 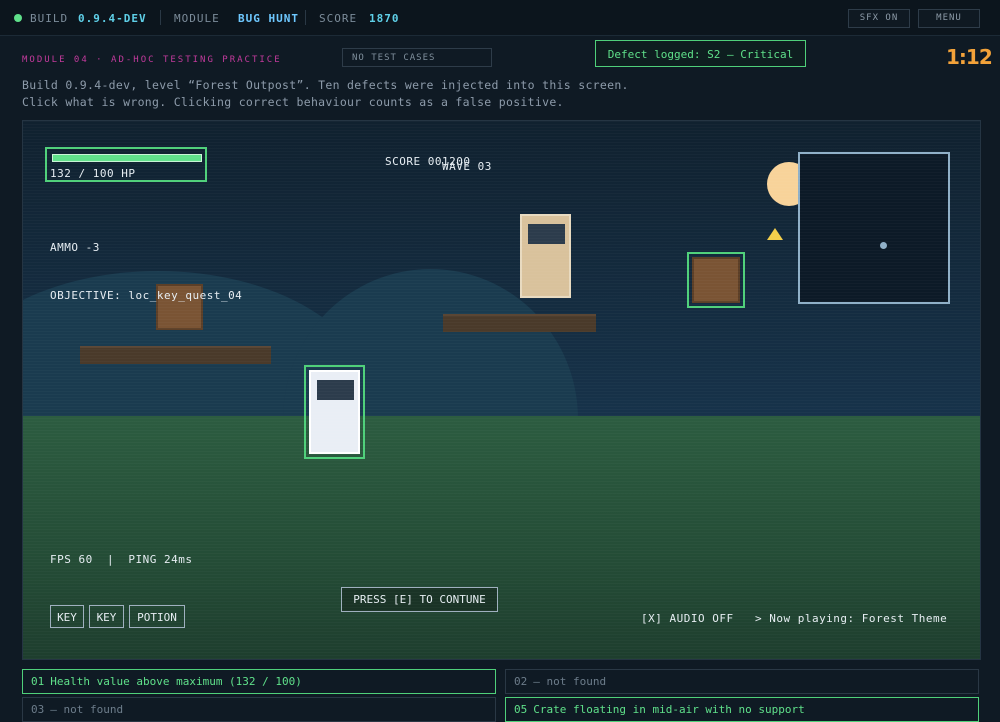 What do you see at coordinates (775, 234) in the screenshot?
I see `warning-triangle-icon` at bounding box center [775, 234].